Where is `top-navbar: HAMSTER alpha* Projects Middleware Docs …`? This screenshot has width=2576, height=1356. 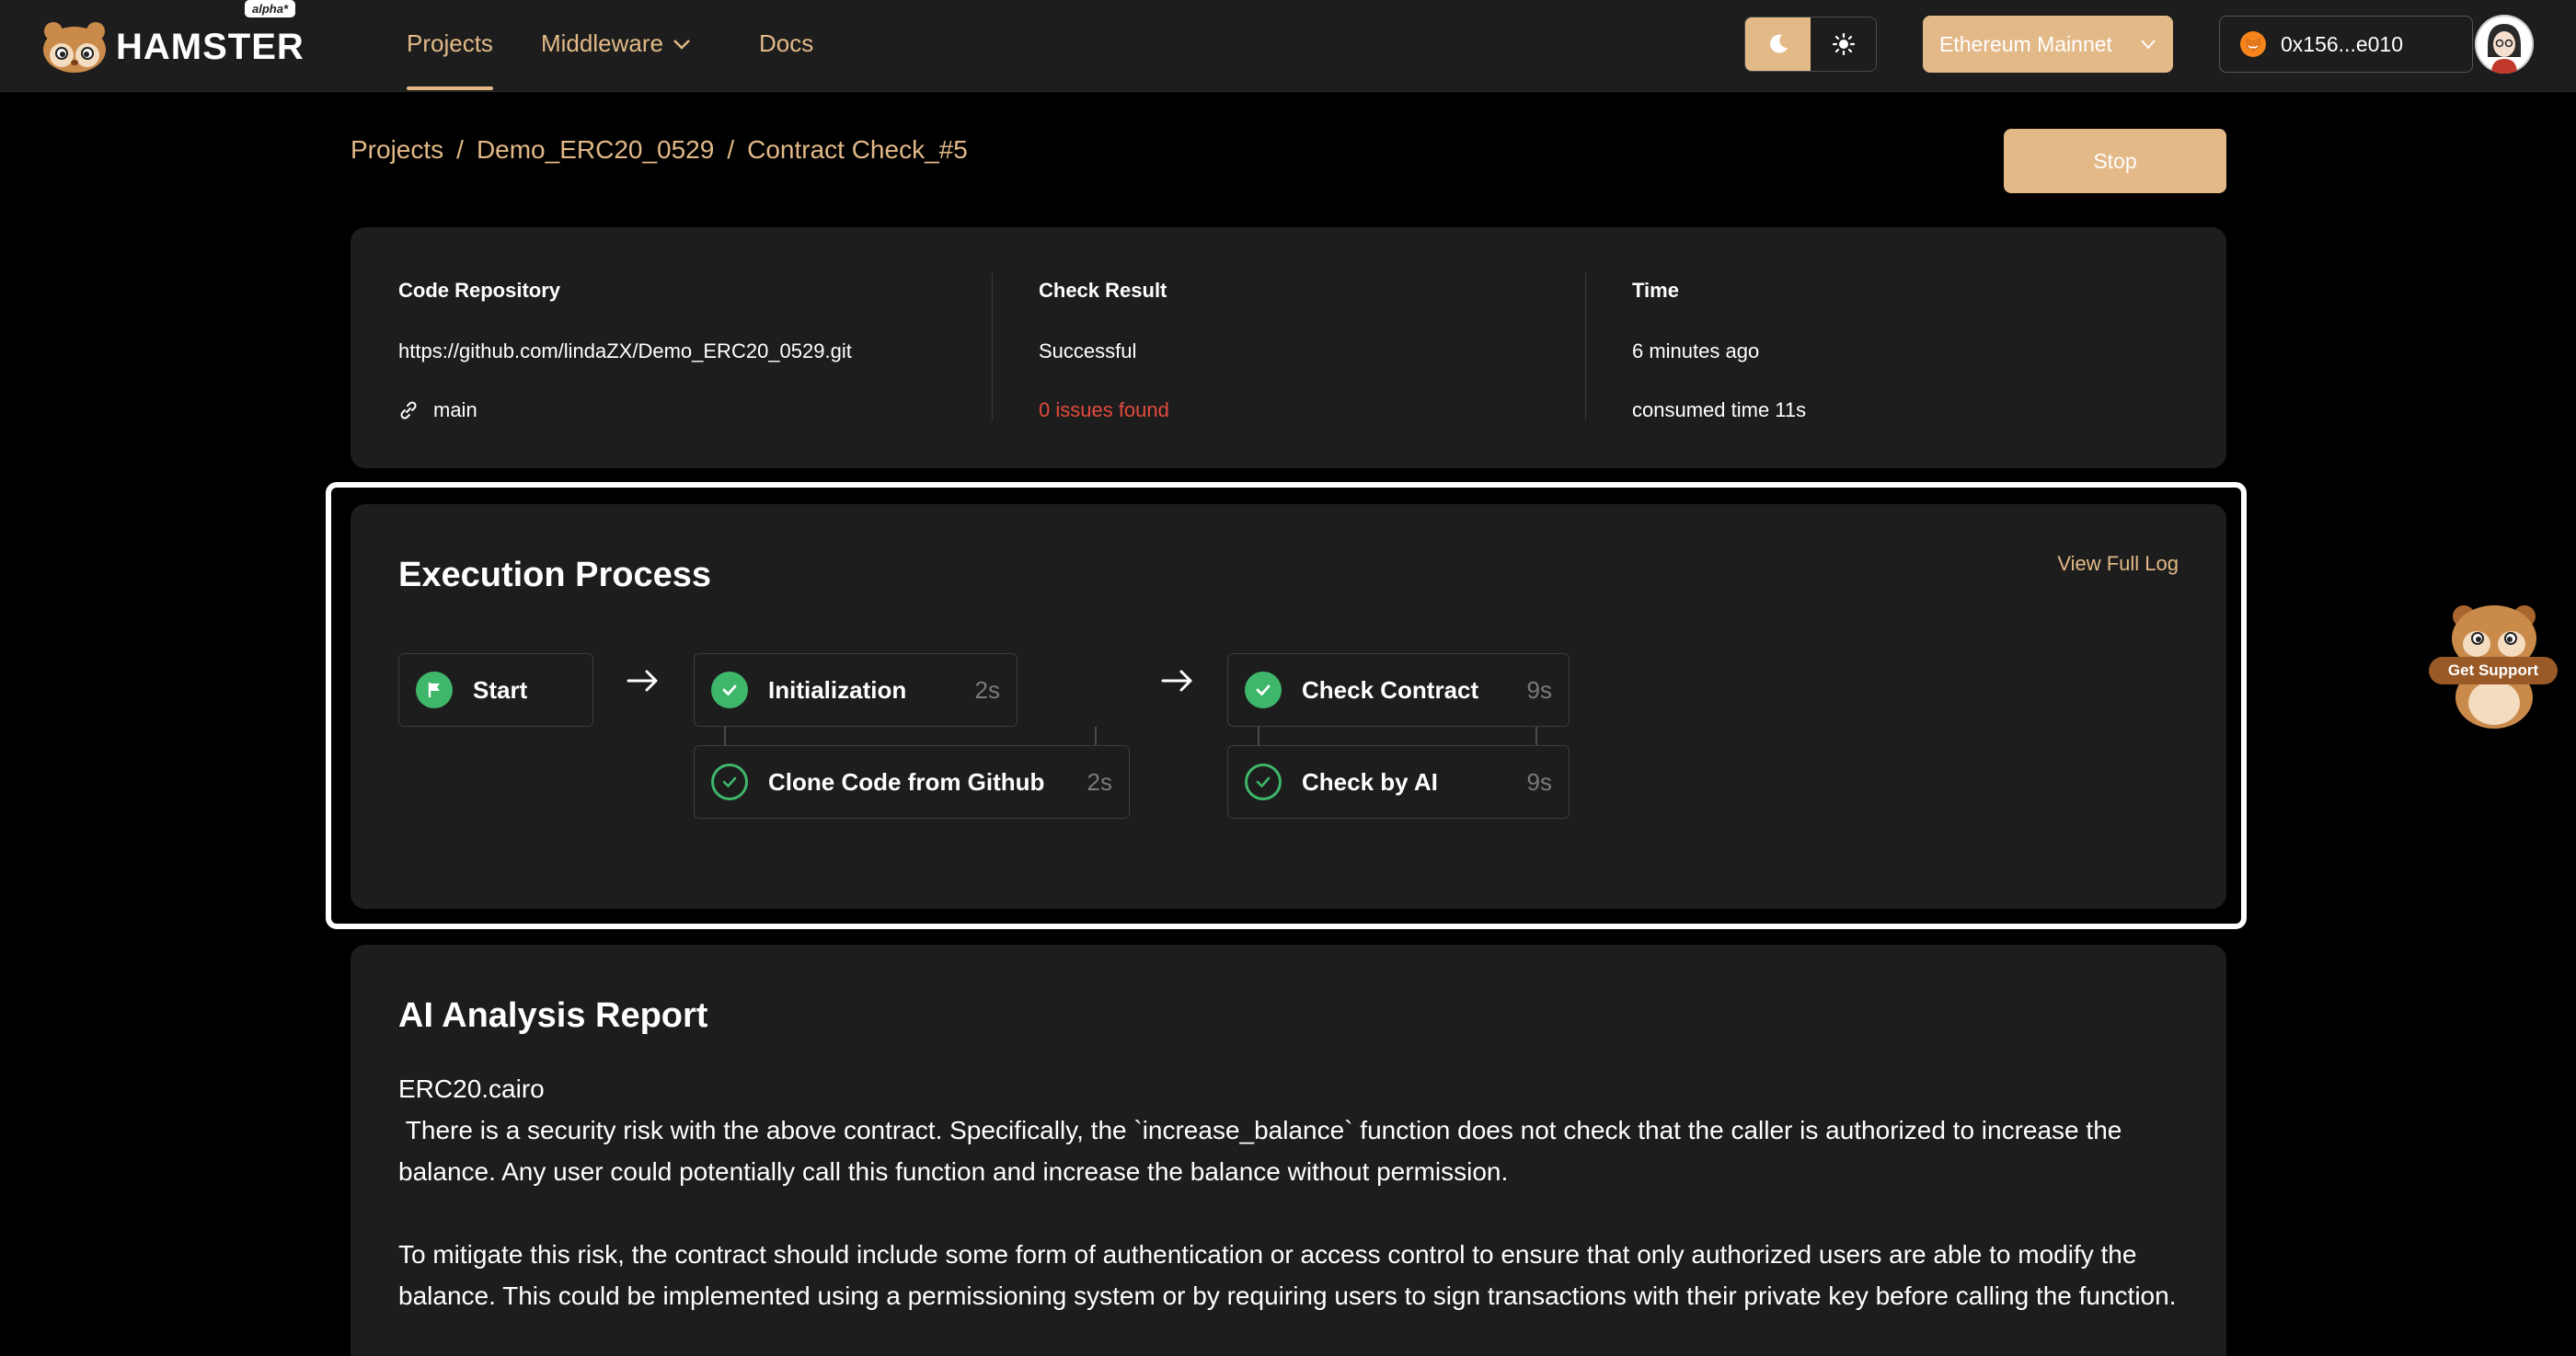 top-navbar: HAMSTER alpha* Projects Middleware Docs … is located at coordinates (1288, 46).